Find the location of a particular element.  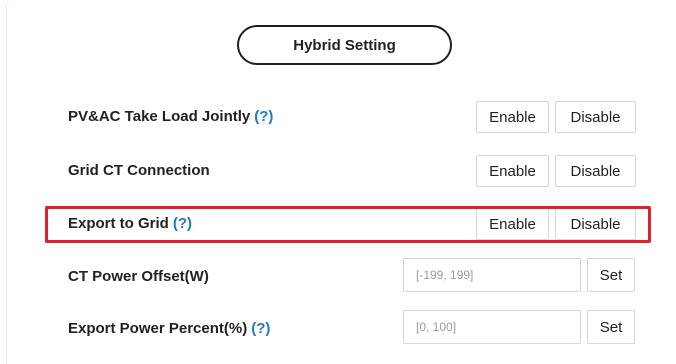

set-button-ct-power-offset: Set is located at coordinates (611, 275).